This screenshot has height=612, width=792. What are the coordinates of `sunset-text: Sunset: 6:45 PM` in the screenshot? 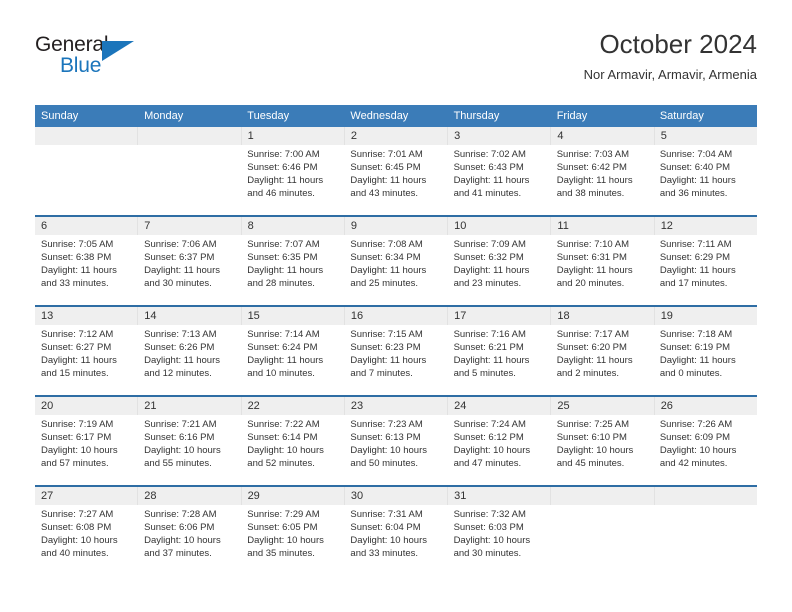 It's located at (385, 167).